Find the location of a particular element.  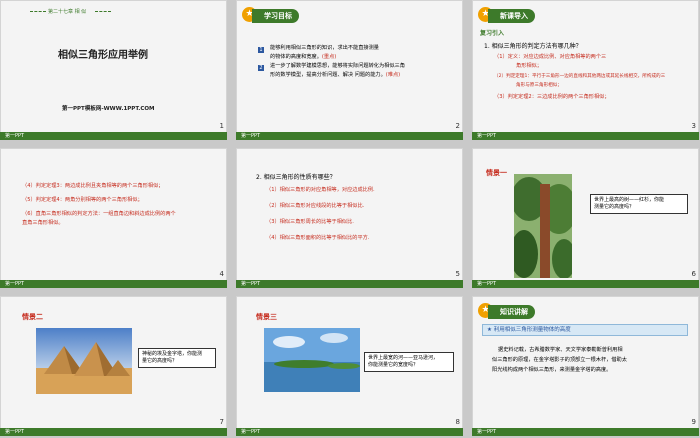

river-image is located at coordinates (312, 360).